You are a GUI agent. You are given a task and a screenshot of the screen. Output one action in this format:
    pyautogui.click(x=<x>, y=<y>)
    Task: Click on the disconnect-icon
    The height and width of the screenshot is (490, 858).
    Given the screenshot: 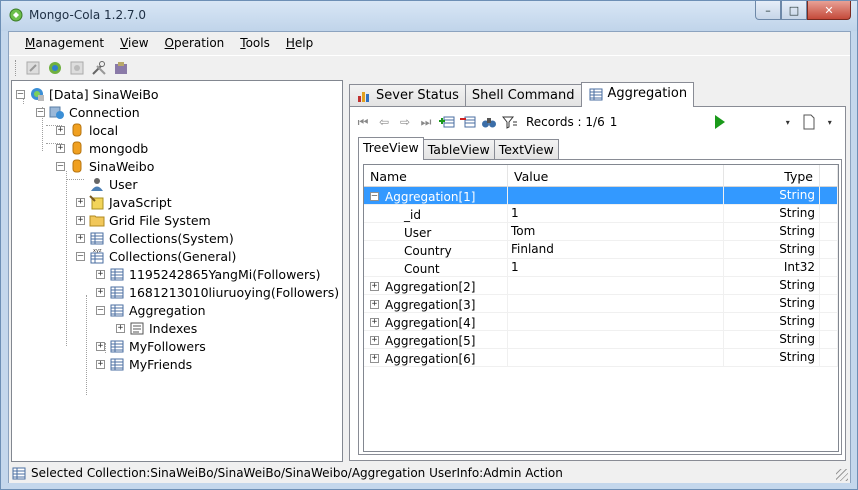 What is the action you would take?
    pyautogui.click(x=33, y=68)
    